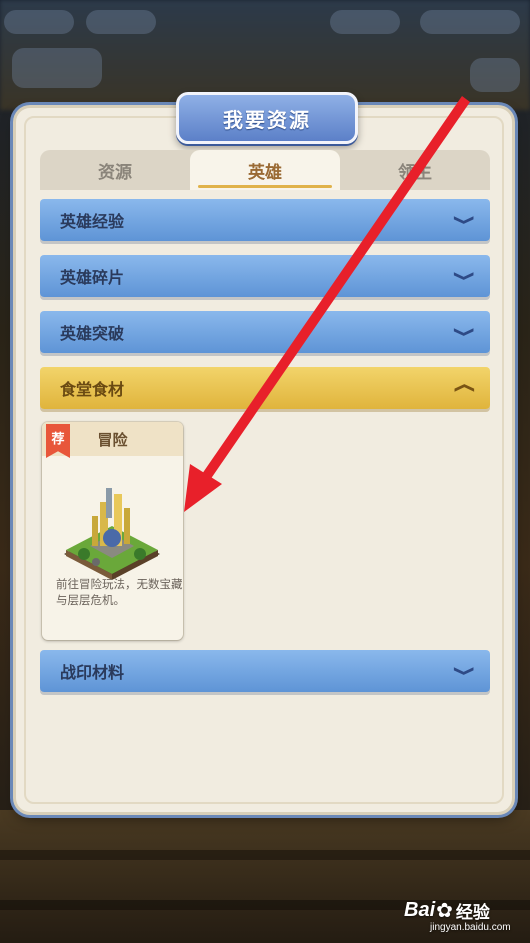 This screenshot has height=943, width=530. What do you see at coordinates (92, 389) in the screenshot?
I see `section-label: 食堂食材` at bounding box center [92, 389].